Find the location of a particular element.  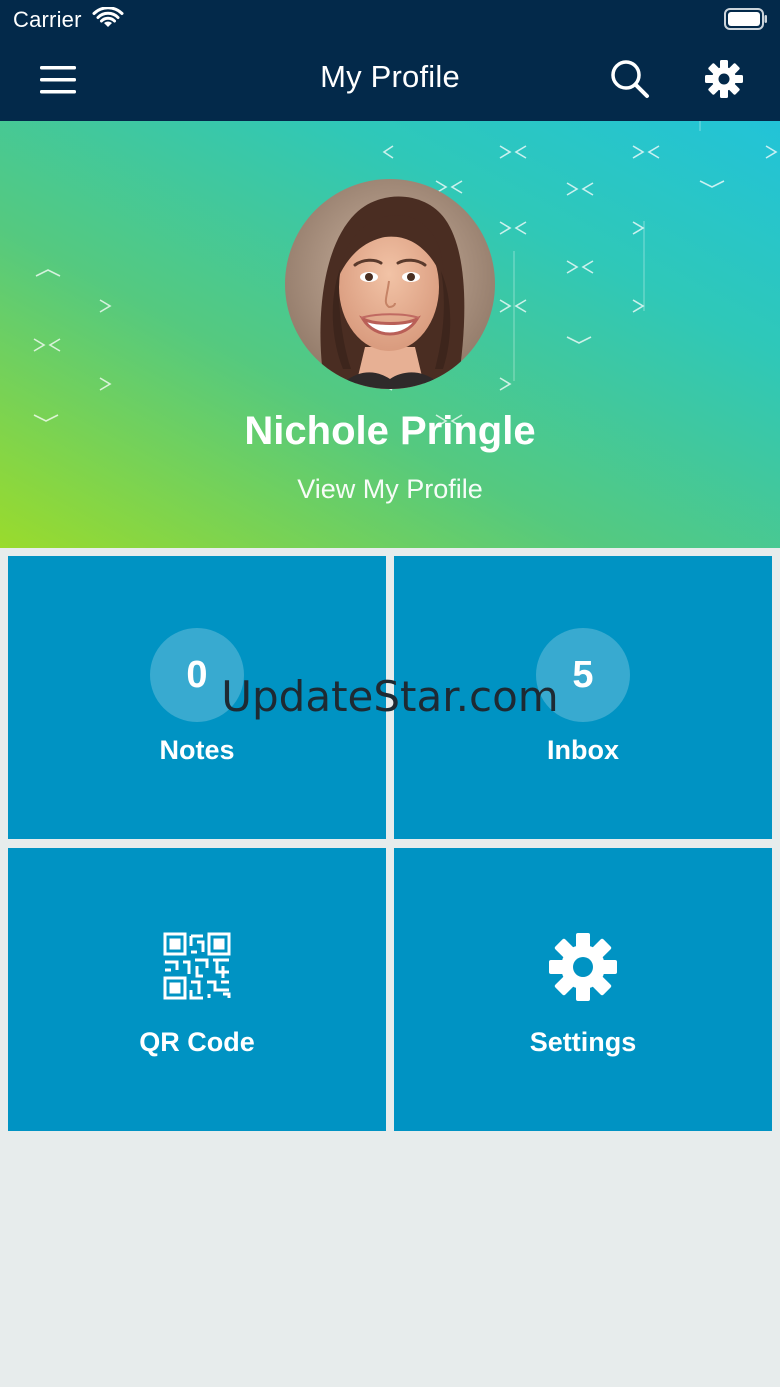

qr-code-tile: QR Code is located at coordinates (197, 989).